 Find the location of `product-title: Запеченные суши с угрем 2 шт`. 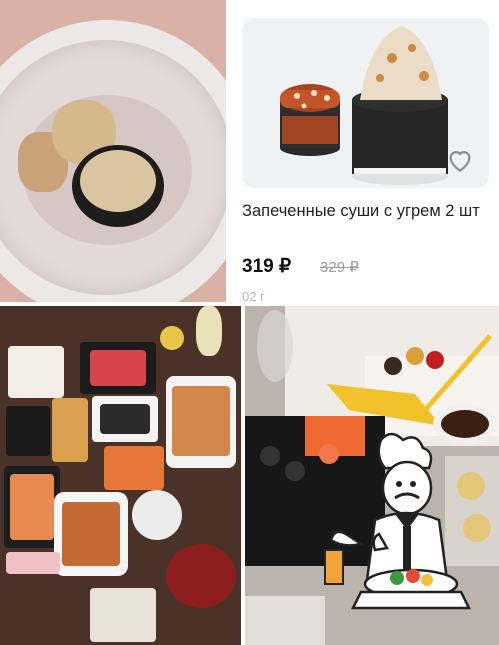

product-title: Запеченные суши с угрем 2 шт is located at coordinates (368, 211).